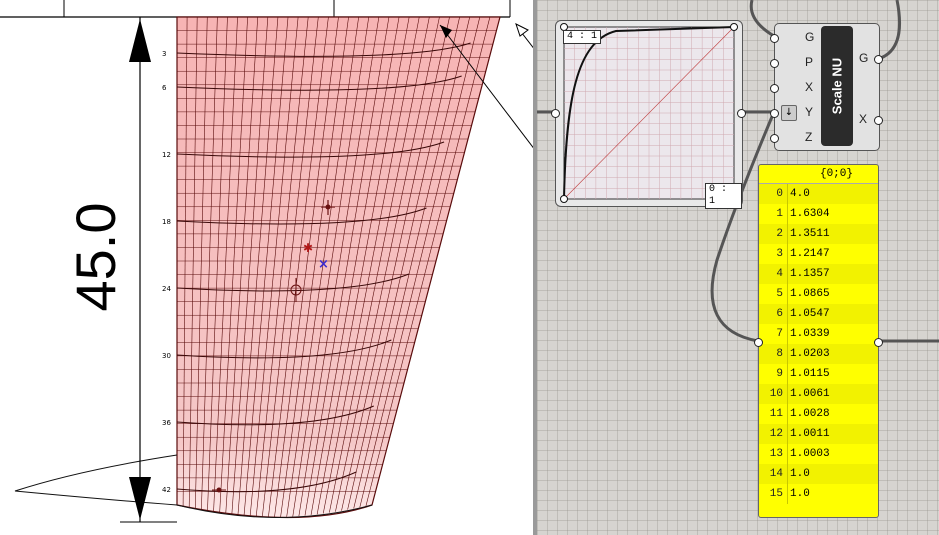 The height and width of the screenshot is (535, 939). What do you see at coordinates (818, 474) in the screenshot?
I see `panel-row: 14 1.0` at bounding box center [818, 474].